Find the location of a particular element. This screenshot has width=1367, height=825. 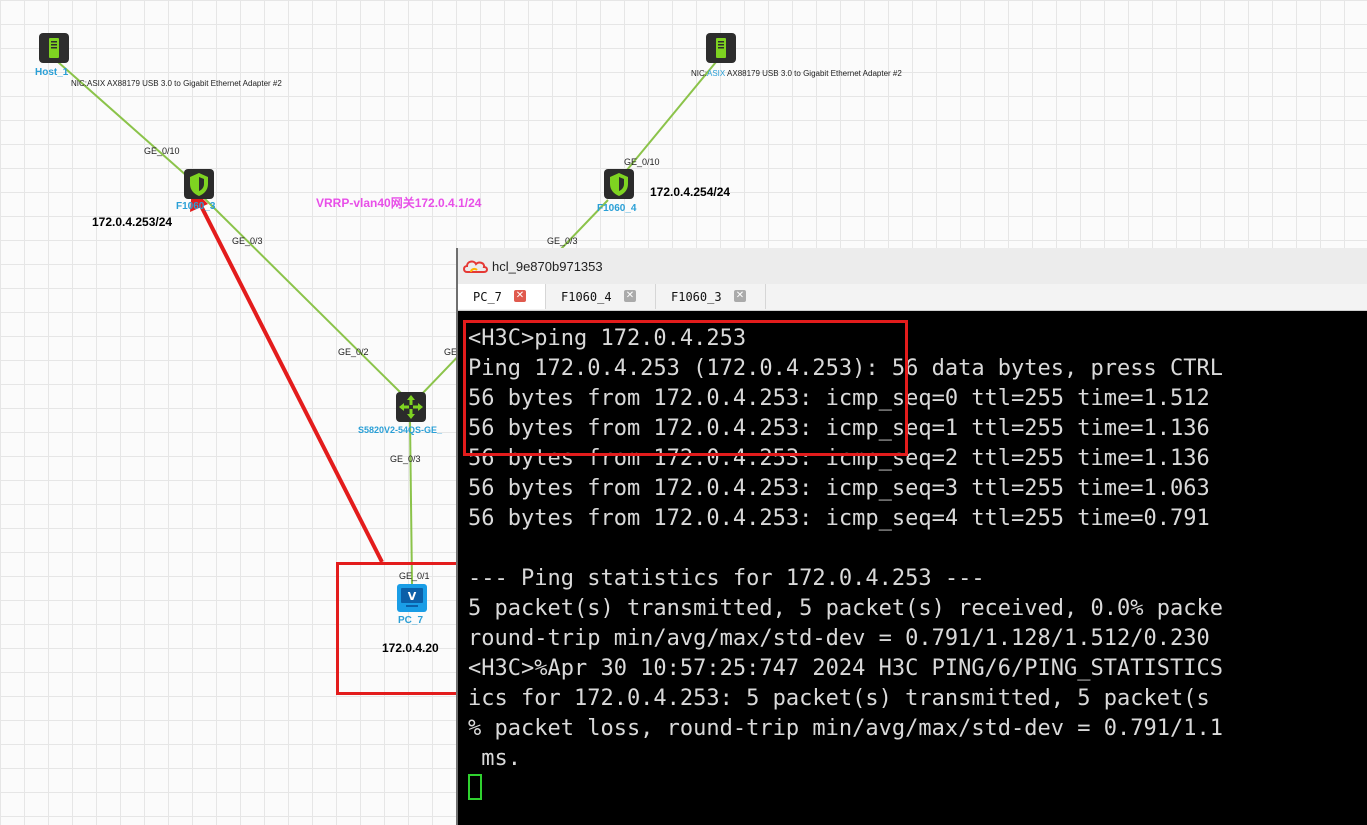

terminal-line: --- Ping statistics for 172.0.4.253 --- is located at coordinates (726, 578).